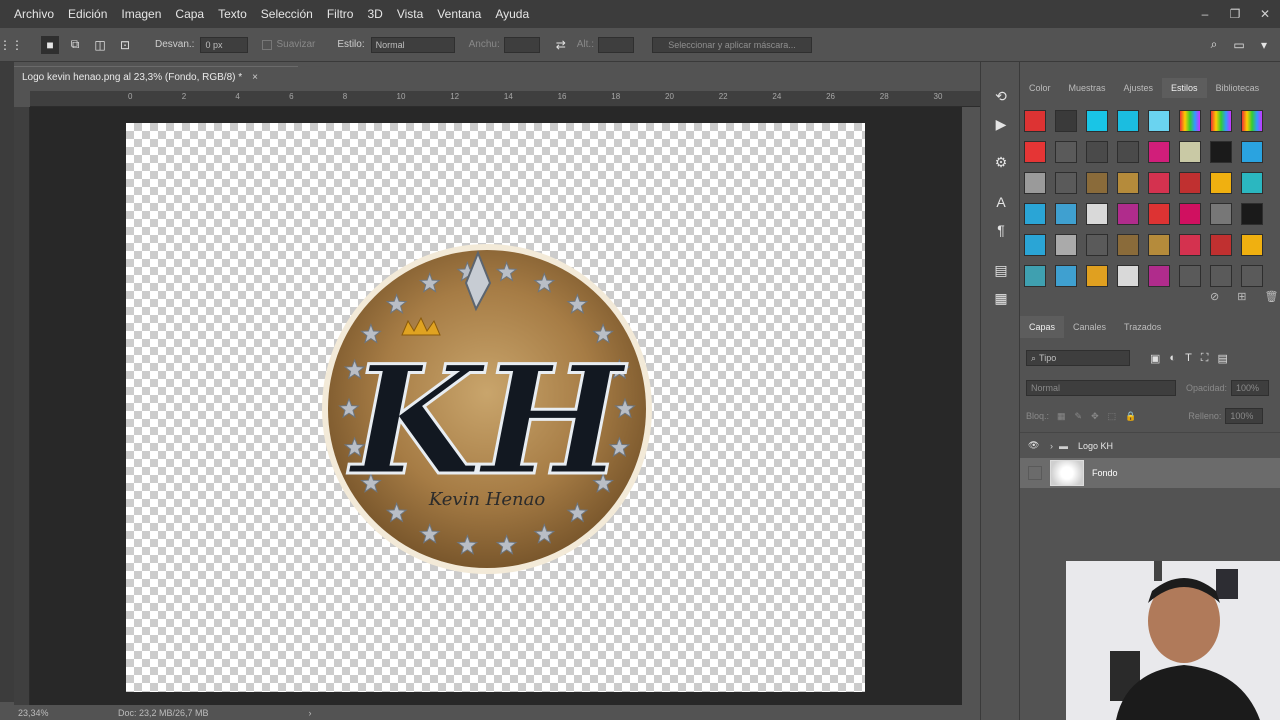  I want to click on close-window-button: ✕, so click(1265, 14).